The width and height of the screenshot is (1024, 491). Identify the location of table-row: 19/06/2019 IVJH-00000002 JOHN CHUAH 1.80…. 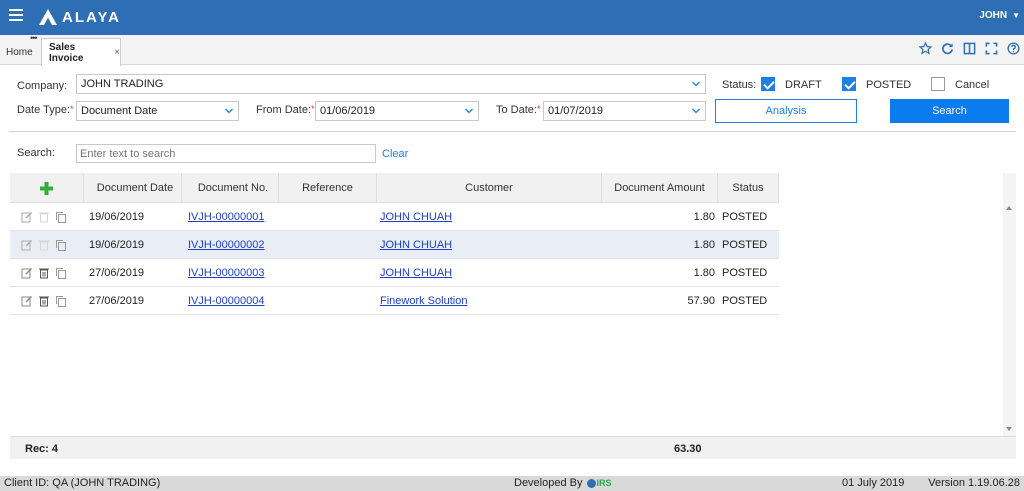
(394, 245).